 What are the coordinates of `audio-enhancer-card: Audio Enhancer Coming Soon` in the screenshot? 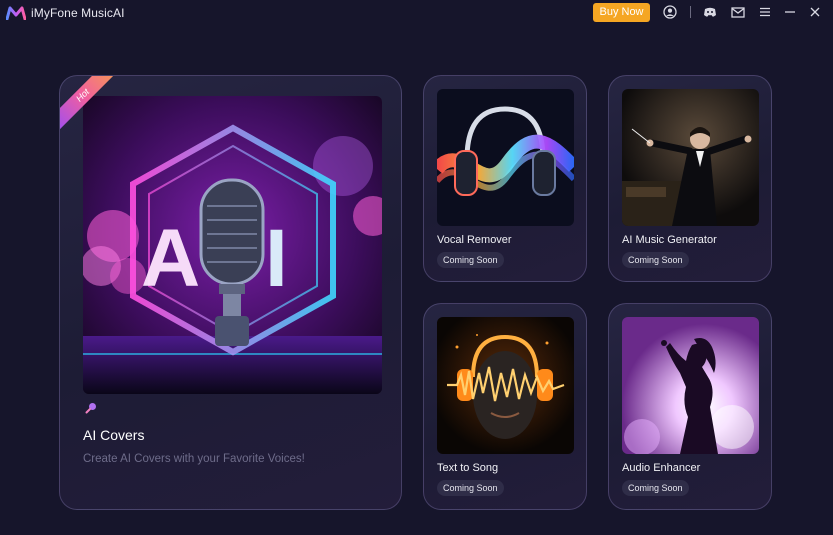 It's located at (690, 406).